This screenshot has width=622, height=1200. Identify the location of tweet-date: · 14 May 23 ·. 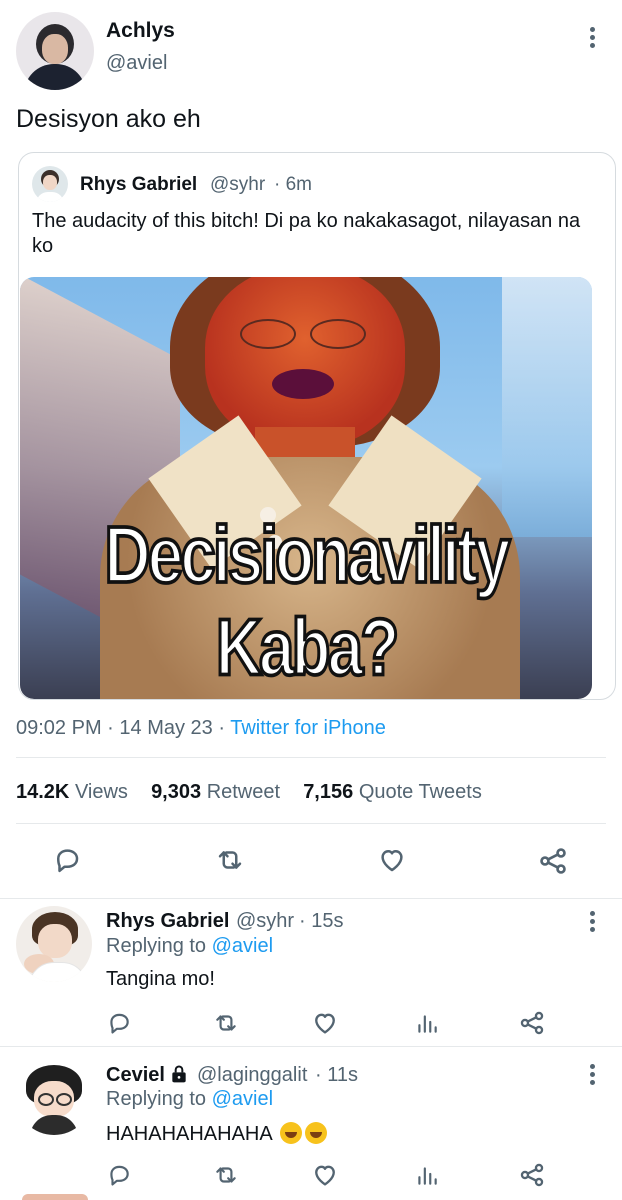
(166, 728).